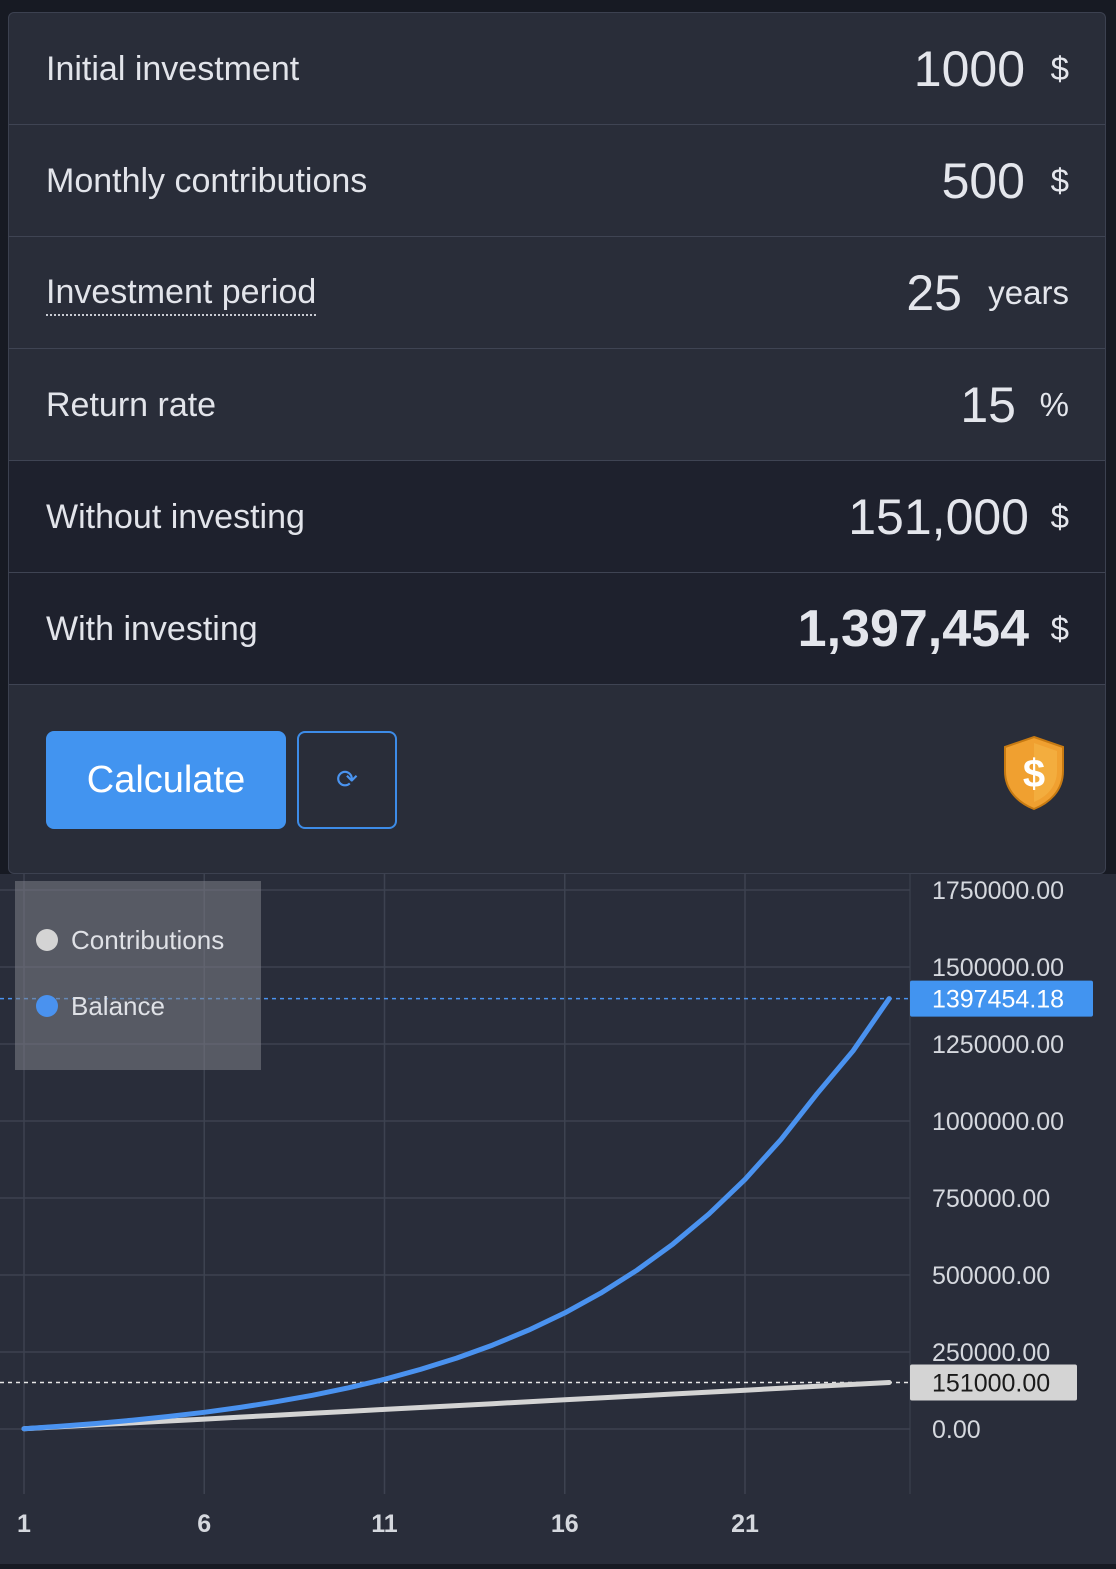 The height and width of the screenshot is (1569, 1116). What do you see at coordinates (1059, 180) in the screenshot?
I see `monthly-contributions-unit: $` at bounding box center [1059, 180].